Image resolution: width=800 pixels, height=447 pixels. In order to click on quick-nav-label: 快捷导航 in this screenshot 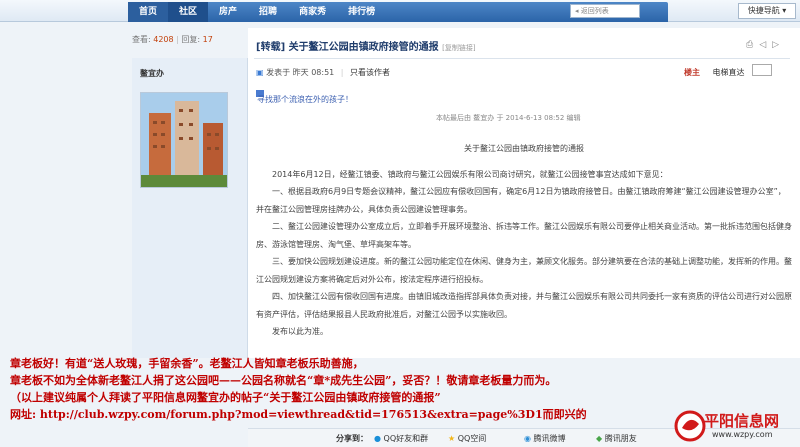, I will do `click(763, 10)`.